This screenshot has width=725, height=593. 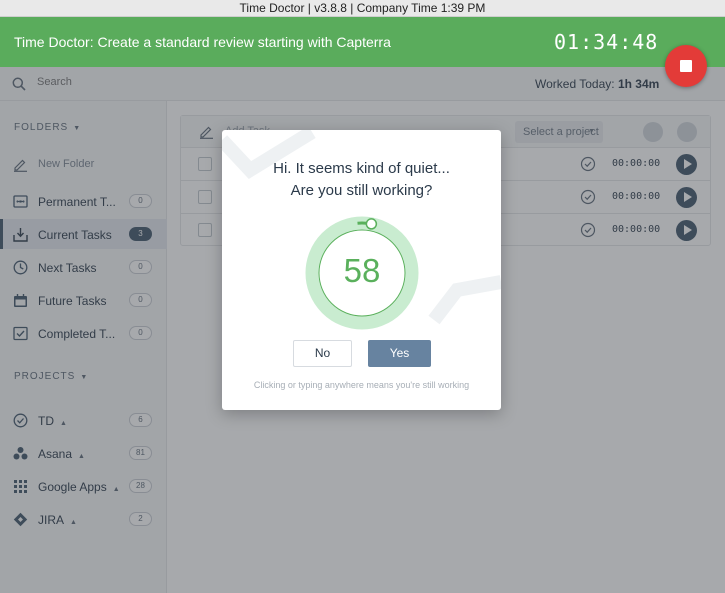 I want to click on session-timer: 01:34:48, so click(x=606, y=42).